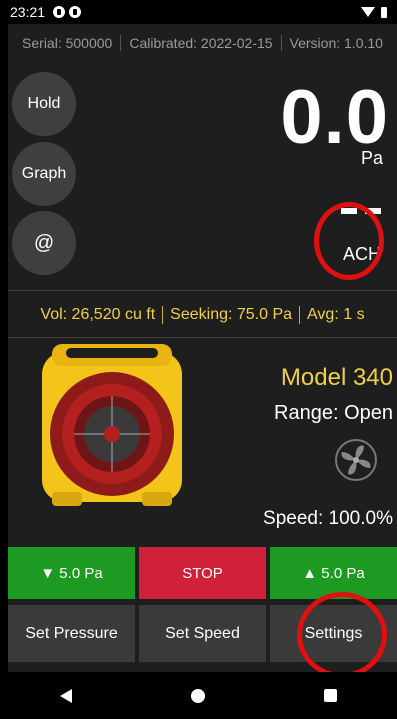 The height and width of the screenshot is (719, 397). What do you see at coordinates (371, 158) in the screenshot?
I see `pressure-unit: Pa` at bounding box center [371, 158].